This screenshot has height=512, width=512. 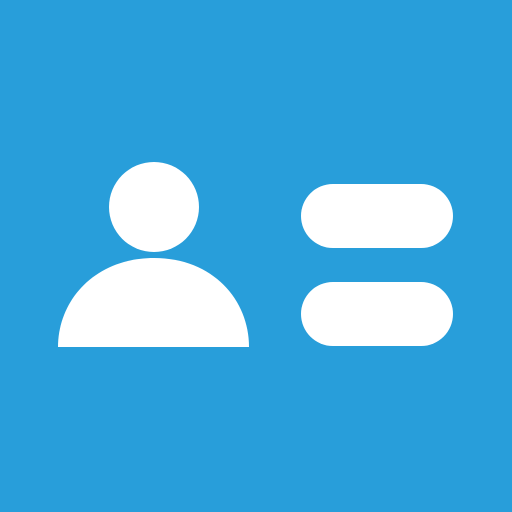 What do you see at coordinates (377, 216) in the screenshot?
I see `line-bar-top` at bounding box center [377, 216].